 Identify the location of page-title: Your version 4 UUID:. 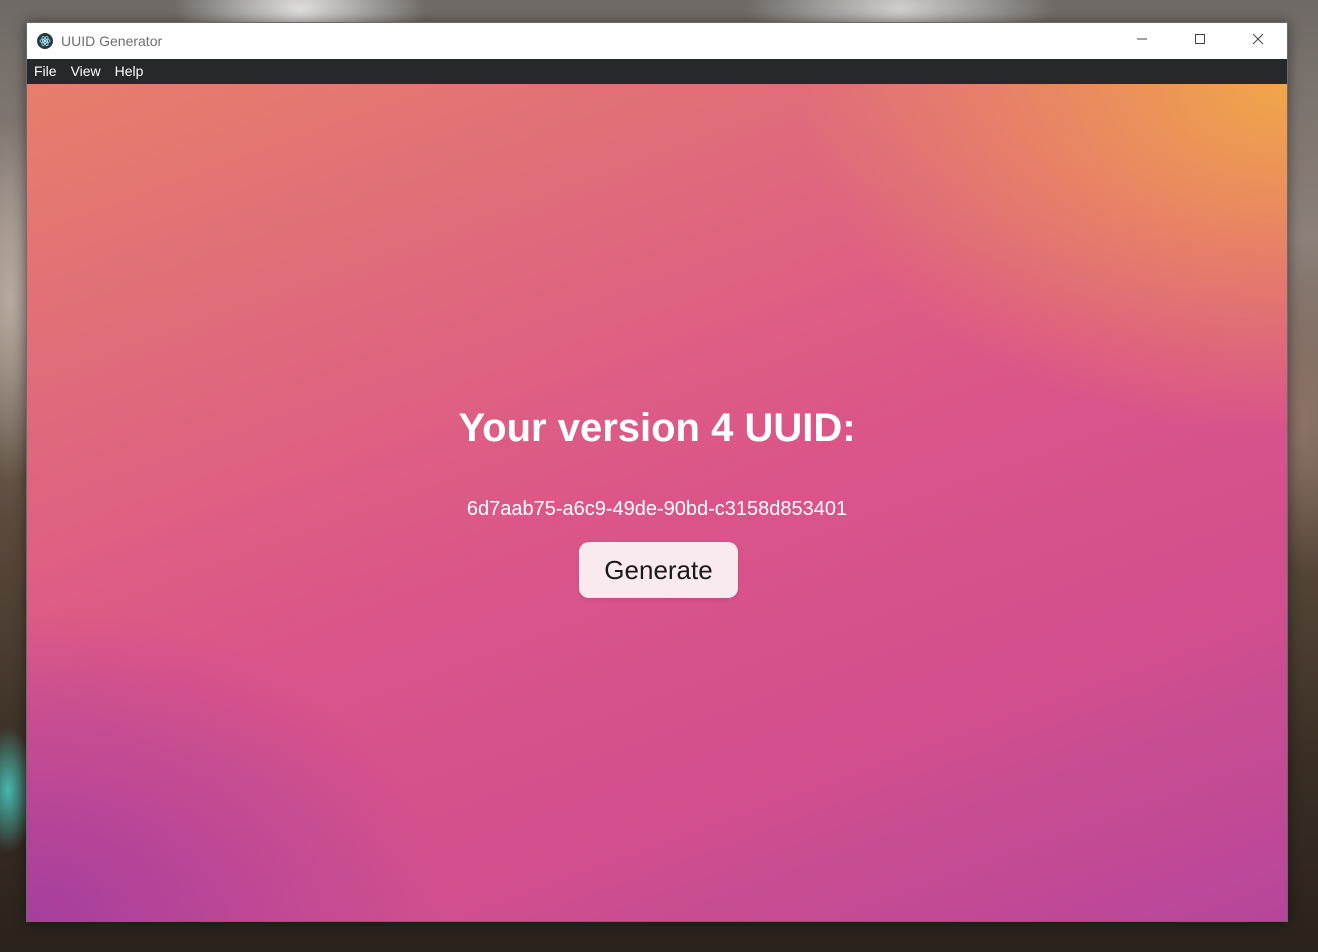
(657, 428).